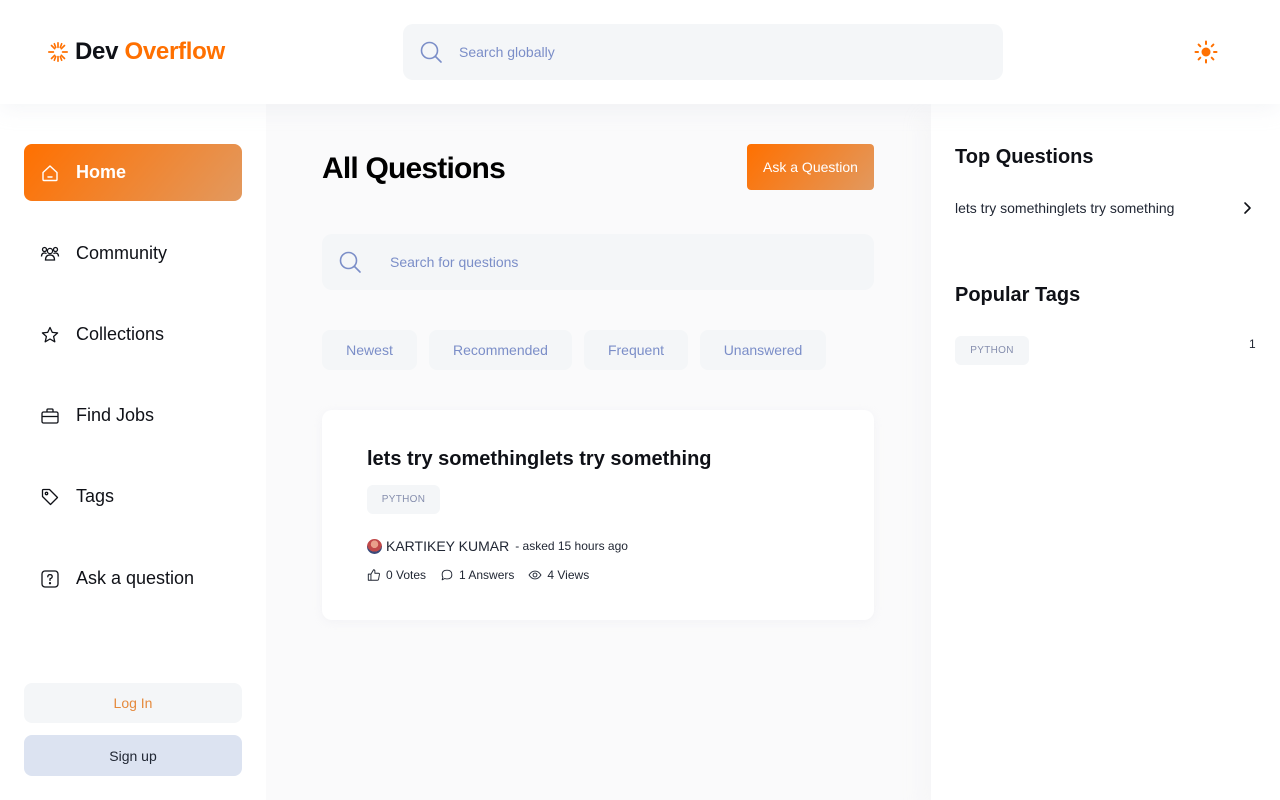  What do you see at coordinates (406, 575) in the screenshot?
I see `votes-count: 0 Votes` at bounding box center [406, 575].